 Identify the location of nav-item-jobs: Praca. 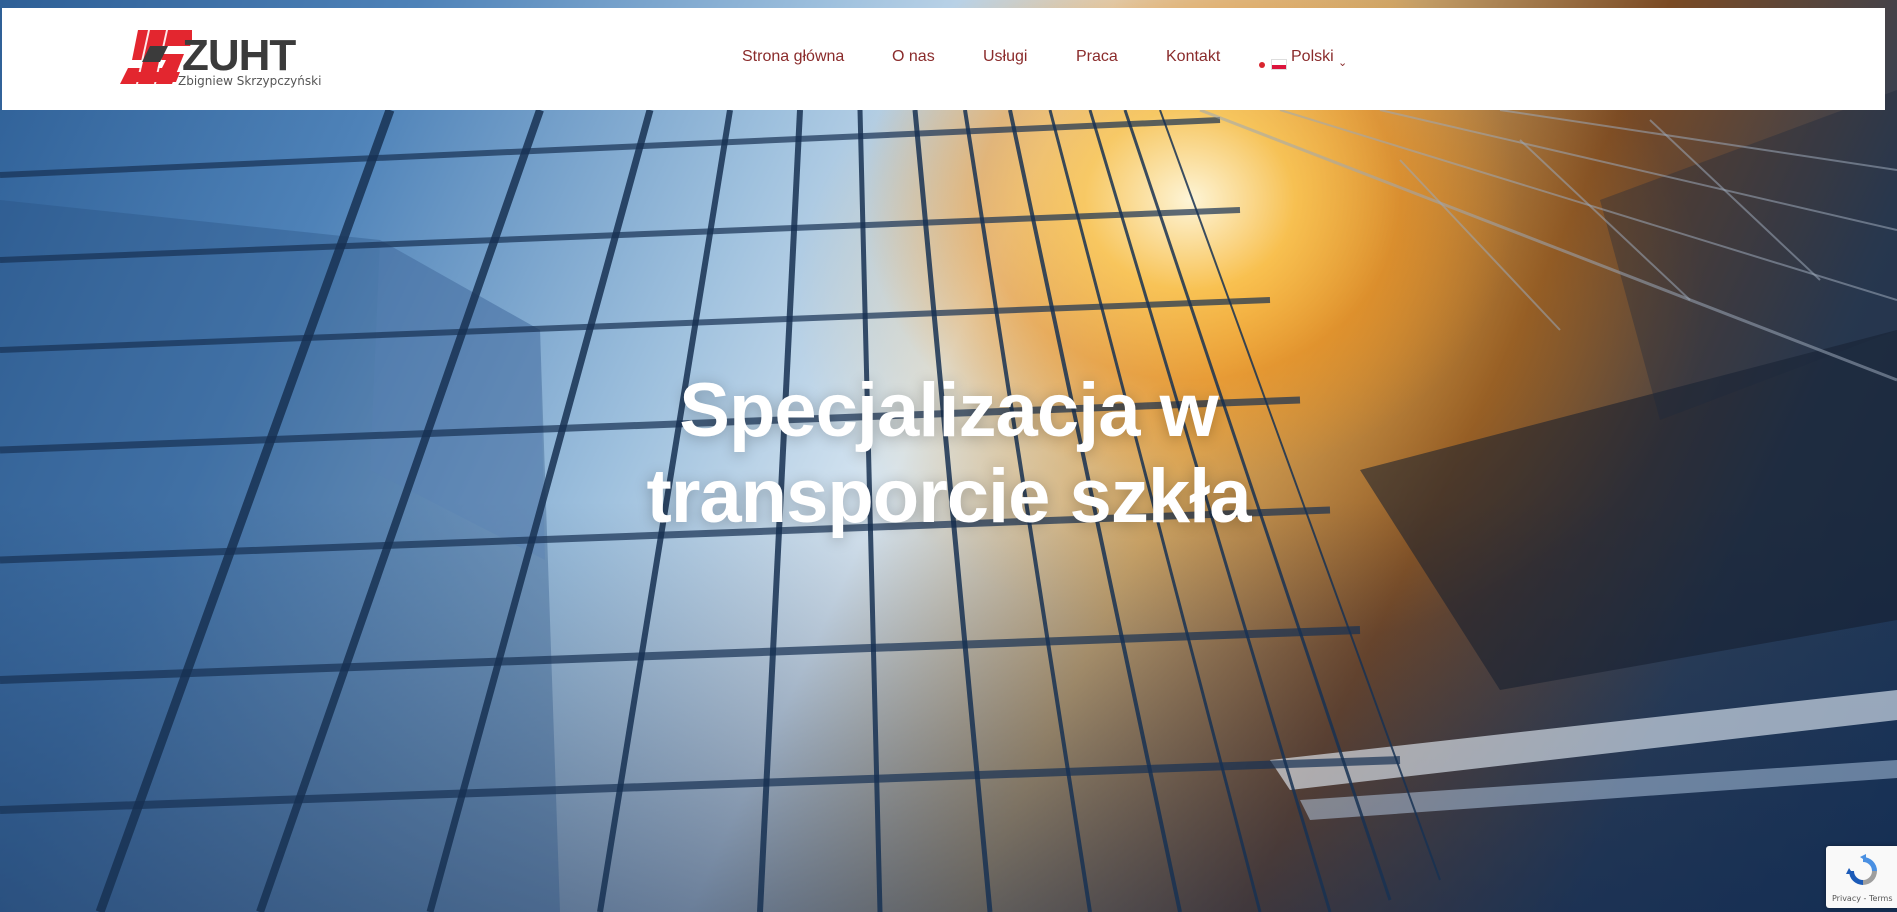
(1097, 57).